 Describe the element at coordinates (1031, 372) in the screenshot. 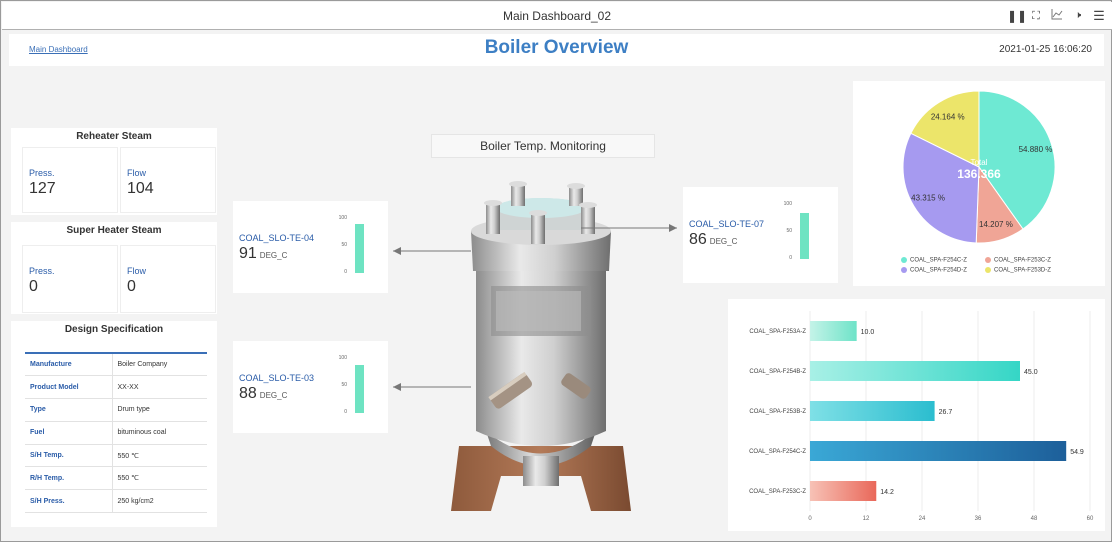

I see `bar-value-label: 45.0` at that location.